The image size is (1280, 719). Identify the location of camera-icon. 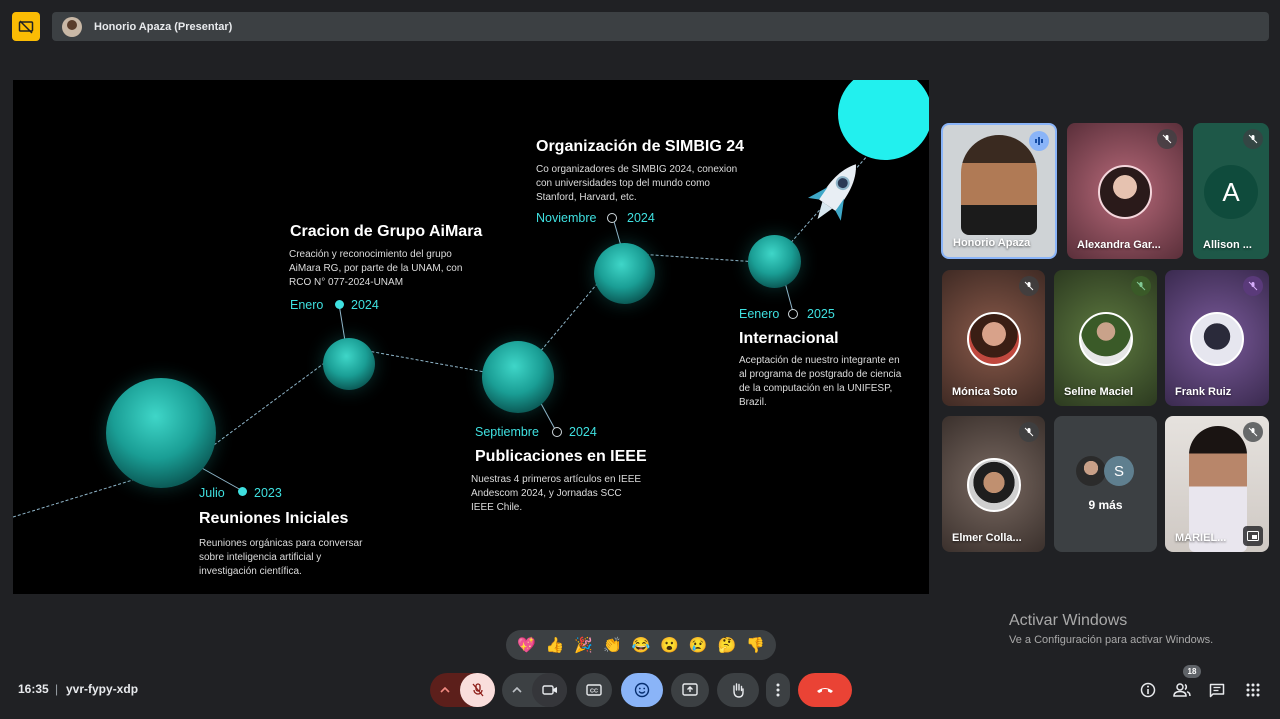
(549, 690).